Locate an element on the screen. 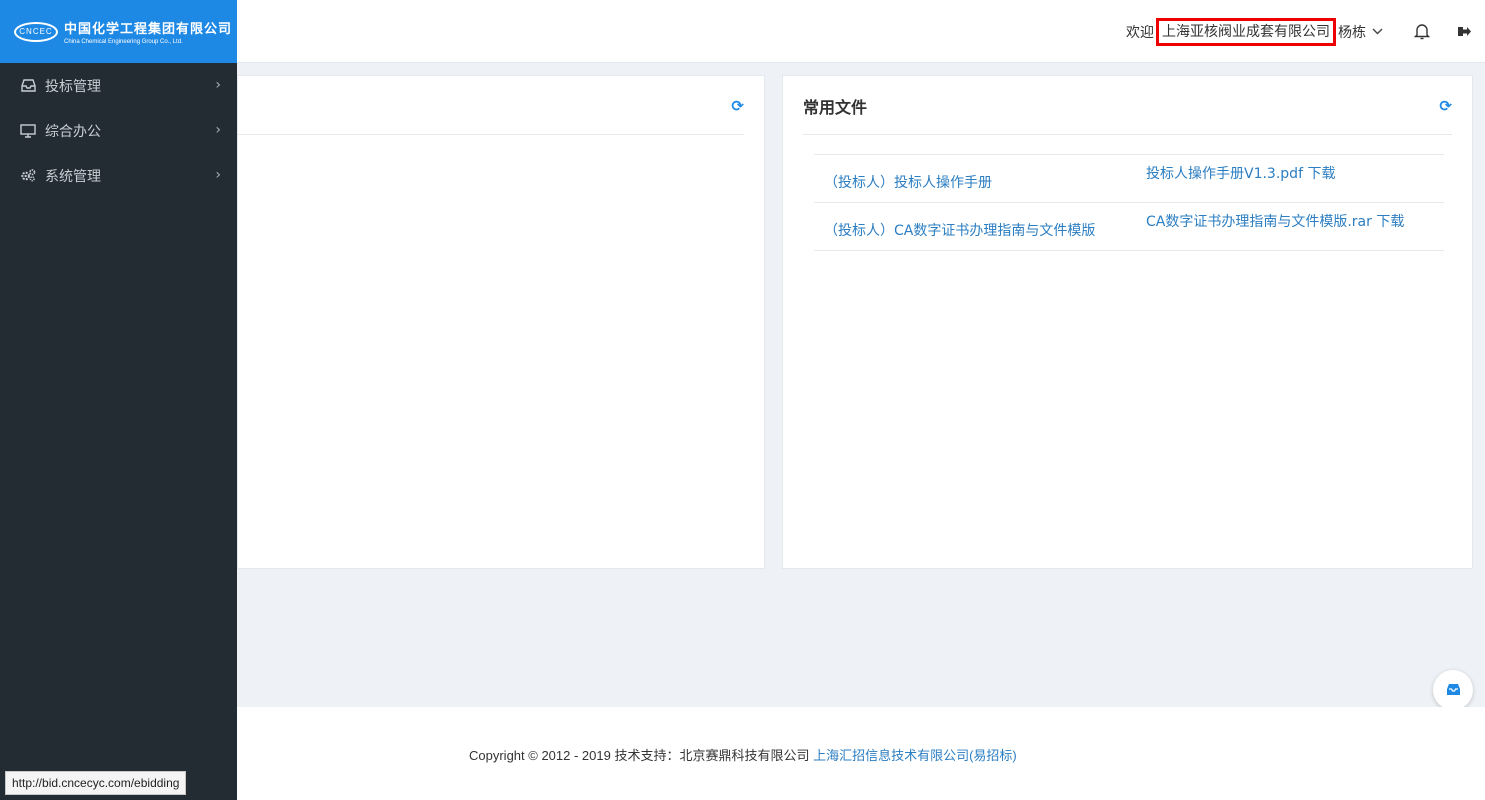 Image resolution: width=1485 pixels, height=800 pixels. left-panel-header: ⟳ is located at coordinates (491, 105).